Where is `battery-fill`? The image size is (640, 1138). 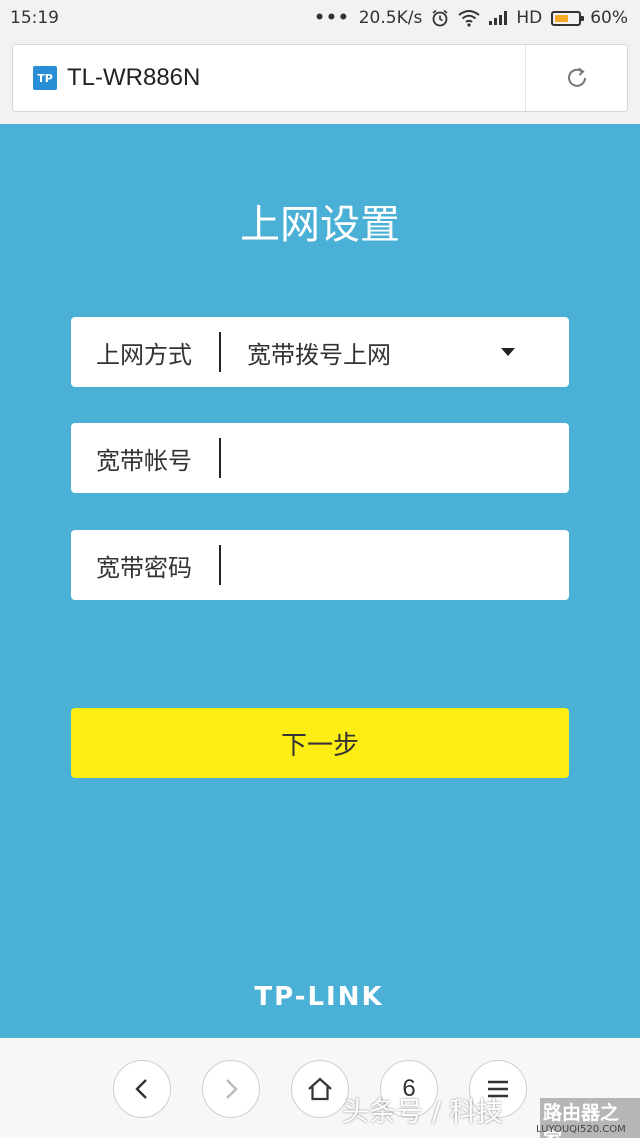
battery-fill is located at coordinates (562, 18).